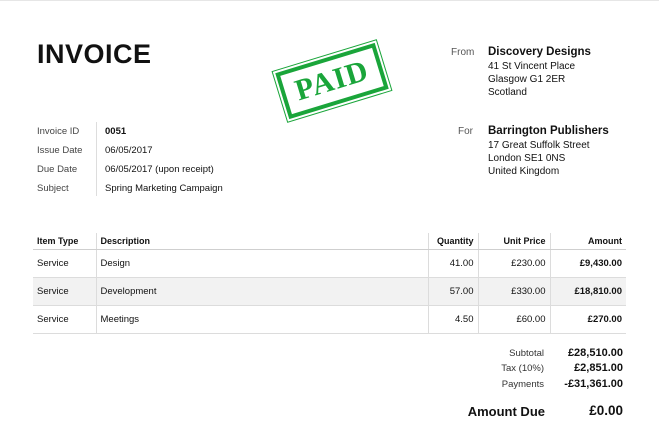 The height and width of the screenshot is (439, 659). Describe the element at coordinates (527, 79) in the screenshot. I see `from-address-line: Glasgow G1 2ER` at that location.